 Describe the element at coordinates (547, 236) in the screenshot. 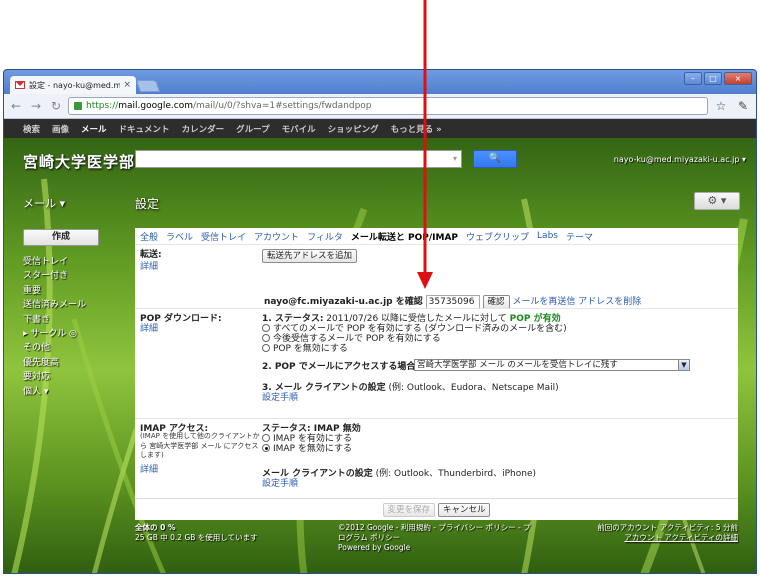

I see `tab-labs: Labs` at that location.